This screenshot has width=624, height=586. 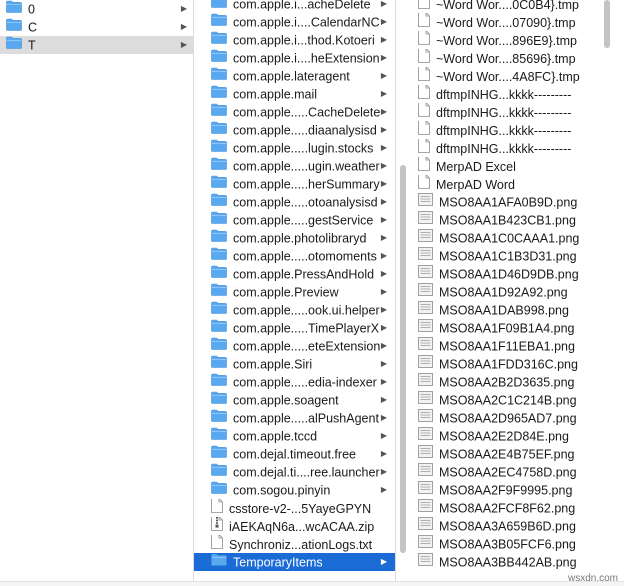 I want to click on col1-item-c: C ▶, so click(x=96, y=27).